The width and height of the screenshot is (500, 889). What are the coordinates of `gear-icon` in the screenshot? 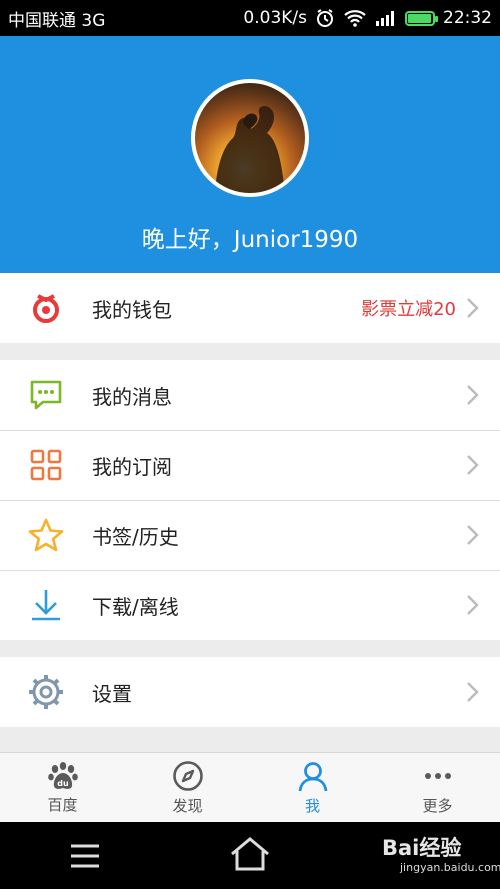 It's located at (46, 692).